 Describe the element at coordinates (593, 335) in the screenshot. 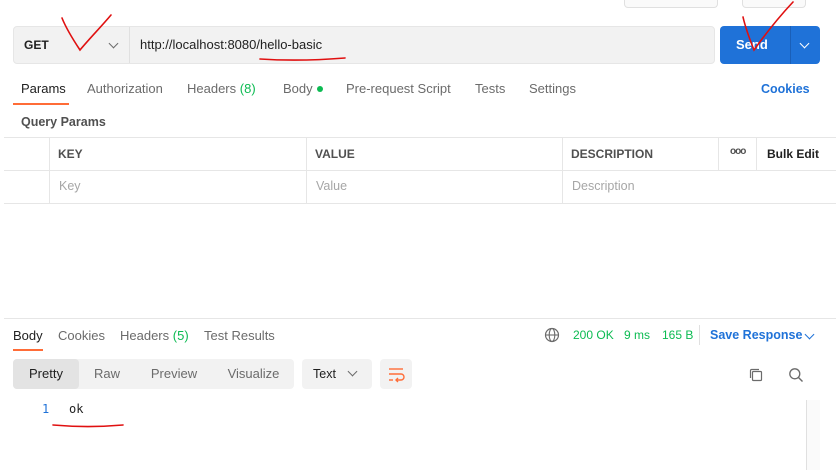

I see `response-status: 200 OK` at that location.